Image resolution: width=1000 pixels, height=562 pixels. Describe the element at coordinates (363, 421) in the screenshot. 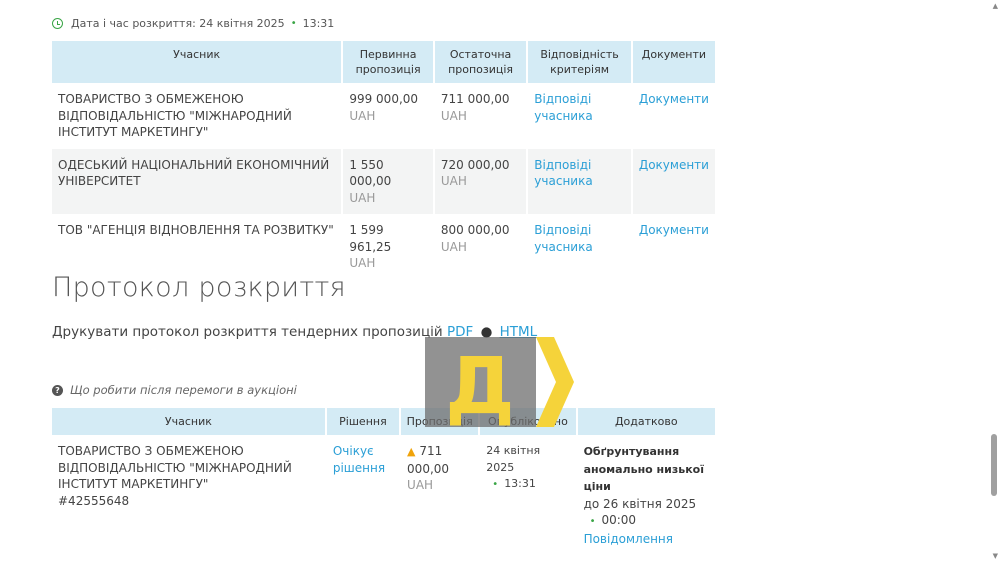

I see `col-decision: Рішення` at that location.